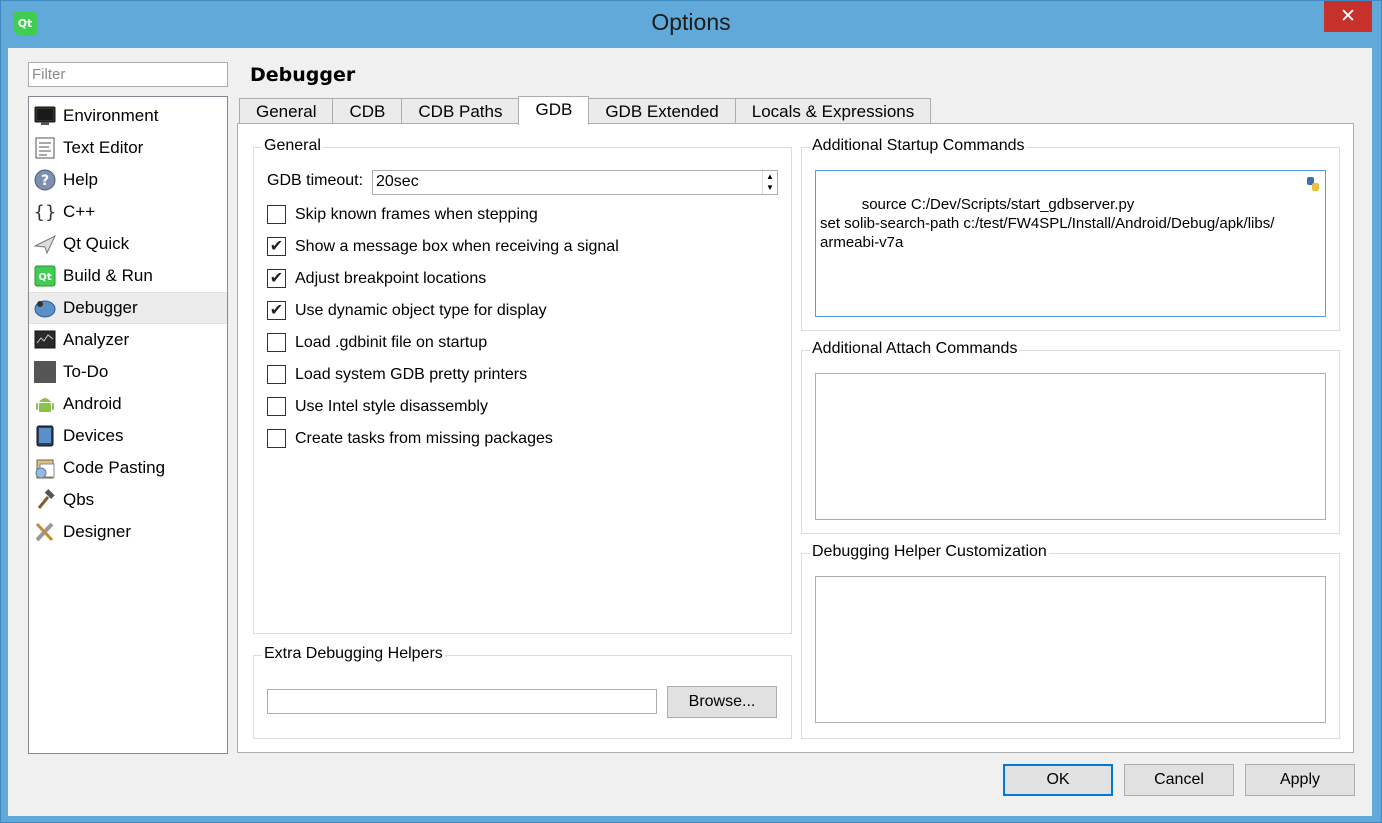 Image resolution: width=1382 pixels, height=823 pixels. I want to click on gdb-timeout-spinbox: 20sec ▲ ▼, so click(575, 182).